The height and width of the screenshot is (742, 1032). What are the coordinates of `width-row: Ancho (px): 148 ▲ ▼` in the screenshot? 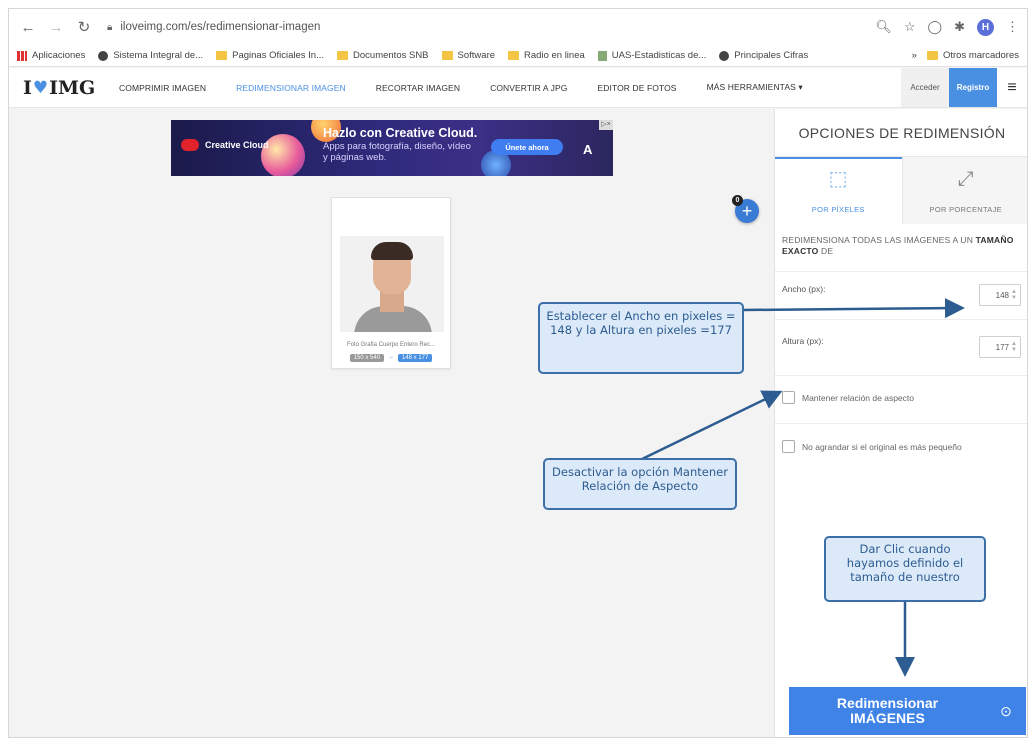 It's located at (901, 295).